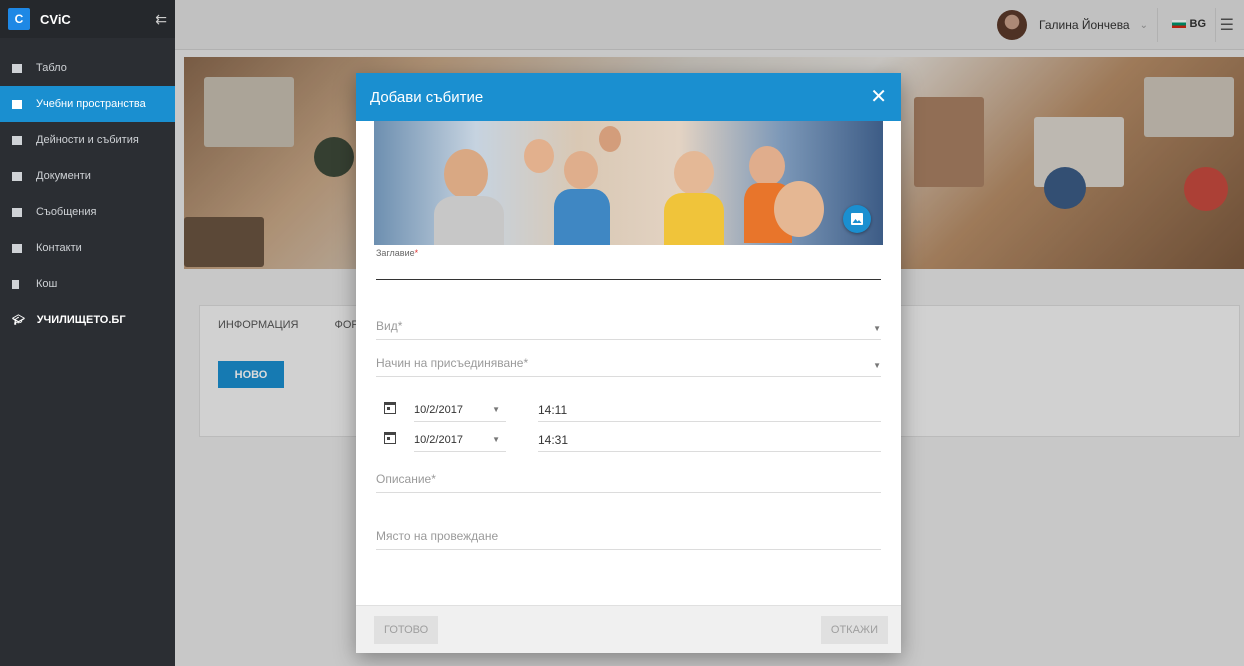 This screenshot has height=666, width=1244. I want to click on folder-icon, so click(17, 176).